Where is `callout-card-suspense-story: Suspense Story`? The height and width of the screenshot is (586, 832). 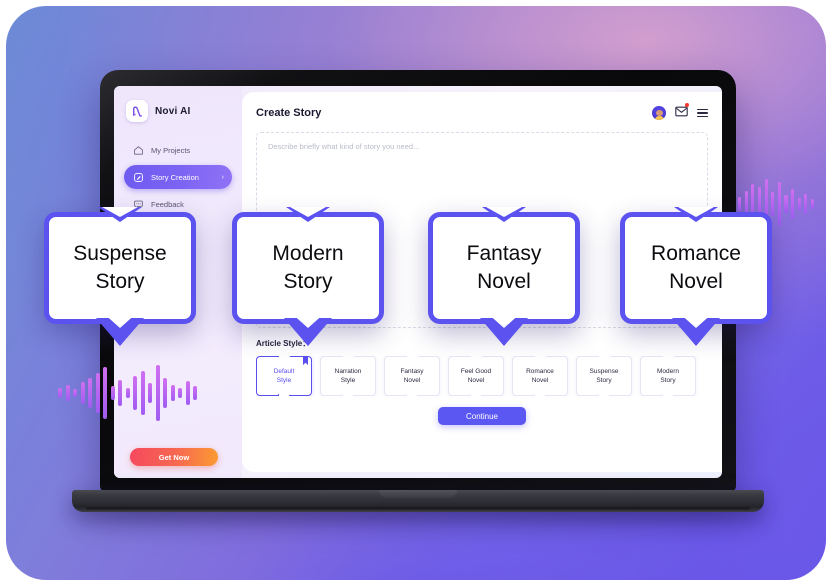
callout-card-suspense-story: Suspense Story is located at coordinates (120, 276).